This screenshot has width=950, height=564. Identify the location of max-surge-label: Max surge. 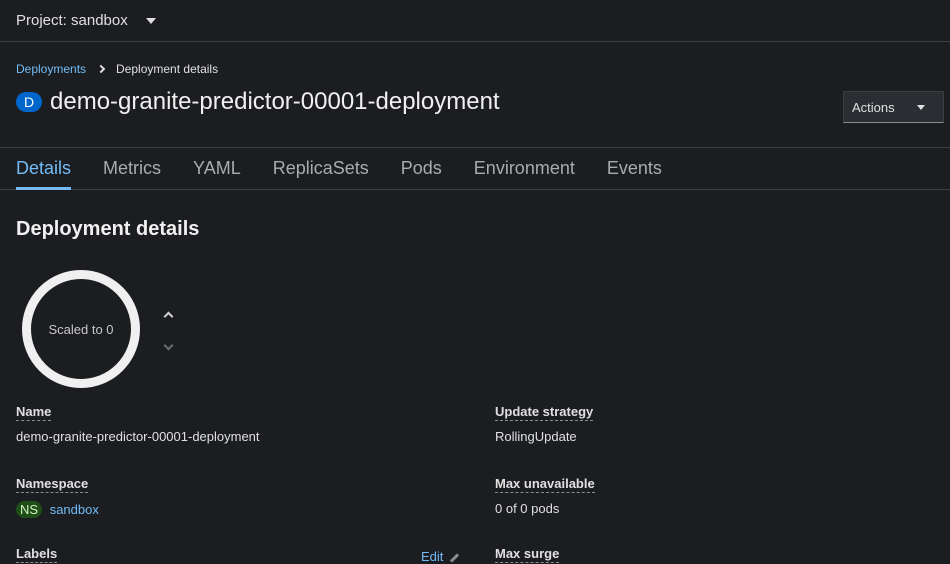
(527, 554).